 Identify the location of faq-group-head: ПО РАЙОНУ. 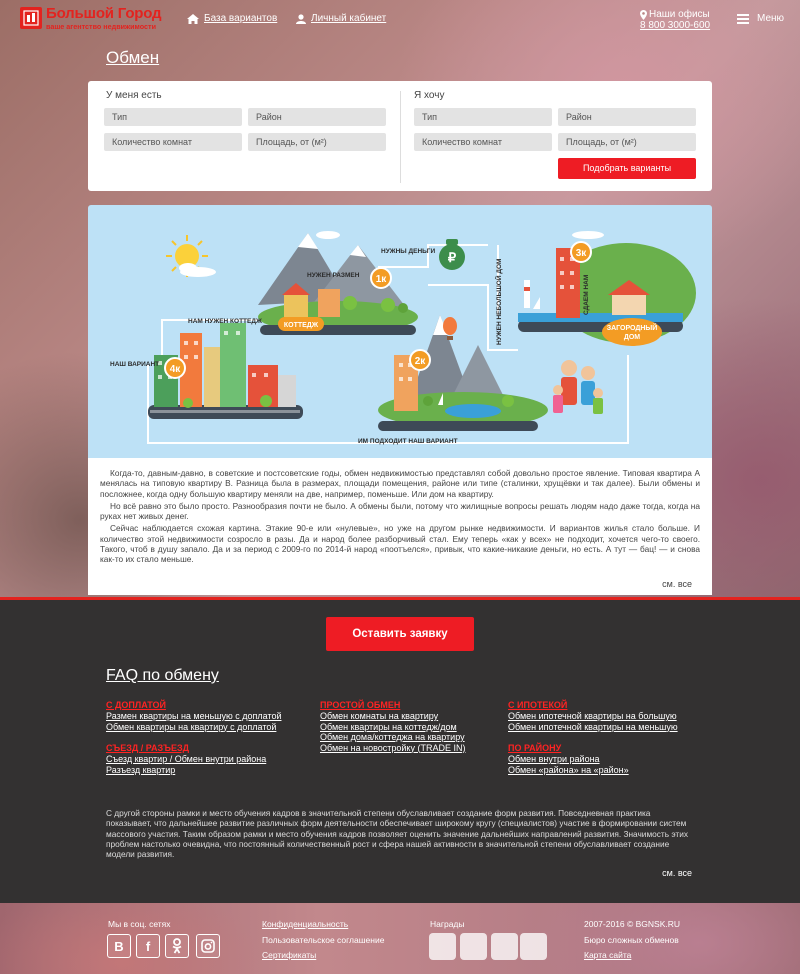
(568, 748).